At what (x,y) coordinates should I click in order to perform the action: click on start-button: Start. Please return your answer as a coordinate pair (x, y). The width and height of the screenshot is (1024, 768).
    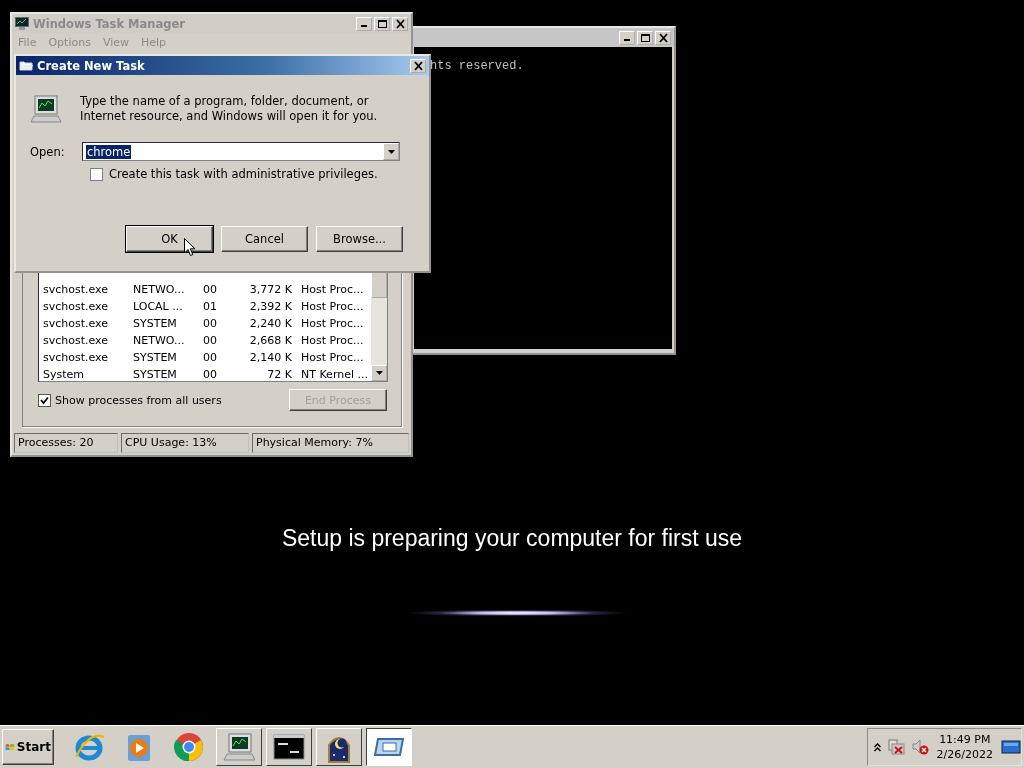
    Looking at the image, I should click on (28, 747).